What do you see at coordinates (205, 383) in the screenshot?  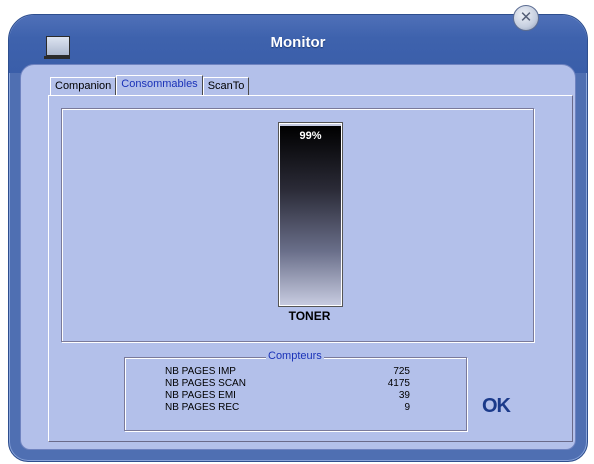 I see `counter-label: NB PAGES SCAN` at bounding box center [205, 383].